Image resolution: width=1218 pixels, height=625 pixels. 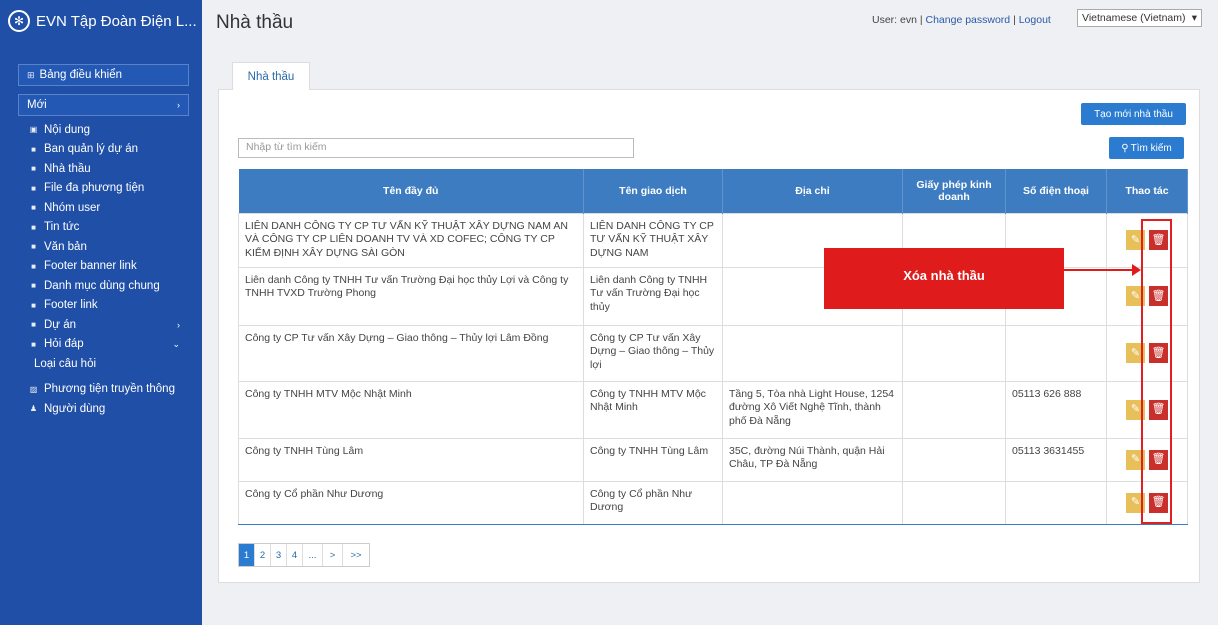 What do you see at coordinates (103, 75) in the screenshot?
I see `sidebar-item-dashboard: ⊞ Bảng điều khiển` at bounding box center [103, 75].